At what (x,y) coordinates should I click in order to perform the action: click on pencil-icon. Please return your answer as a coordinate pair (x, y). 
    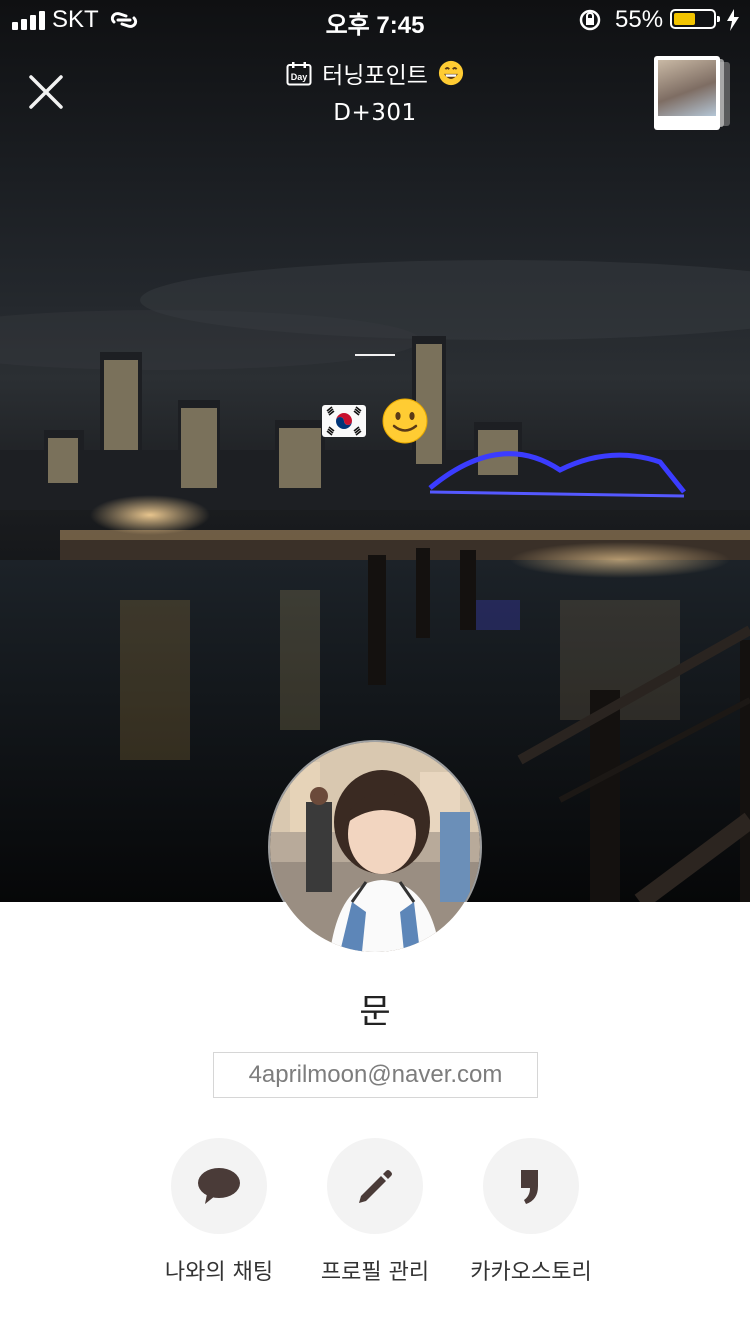
    Looking at the image, I should click on (375, 1186).